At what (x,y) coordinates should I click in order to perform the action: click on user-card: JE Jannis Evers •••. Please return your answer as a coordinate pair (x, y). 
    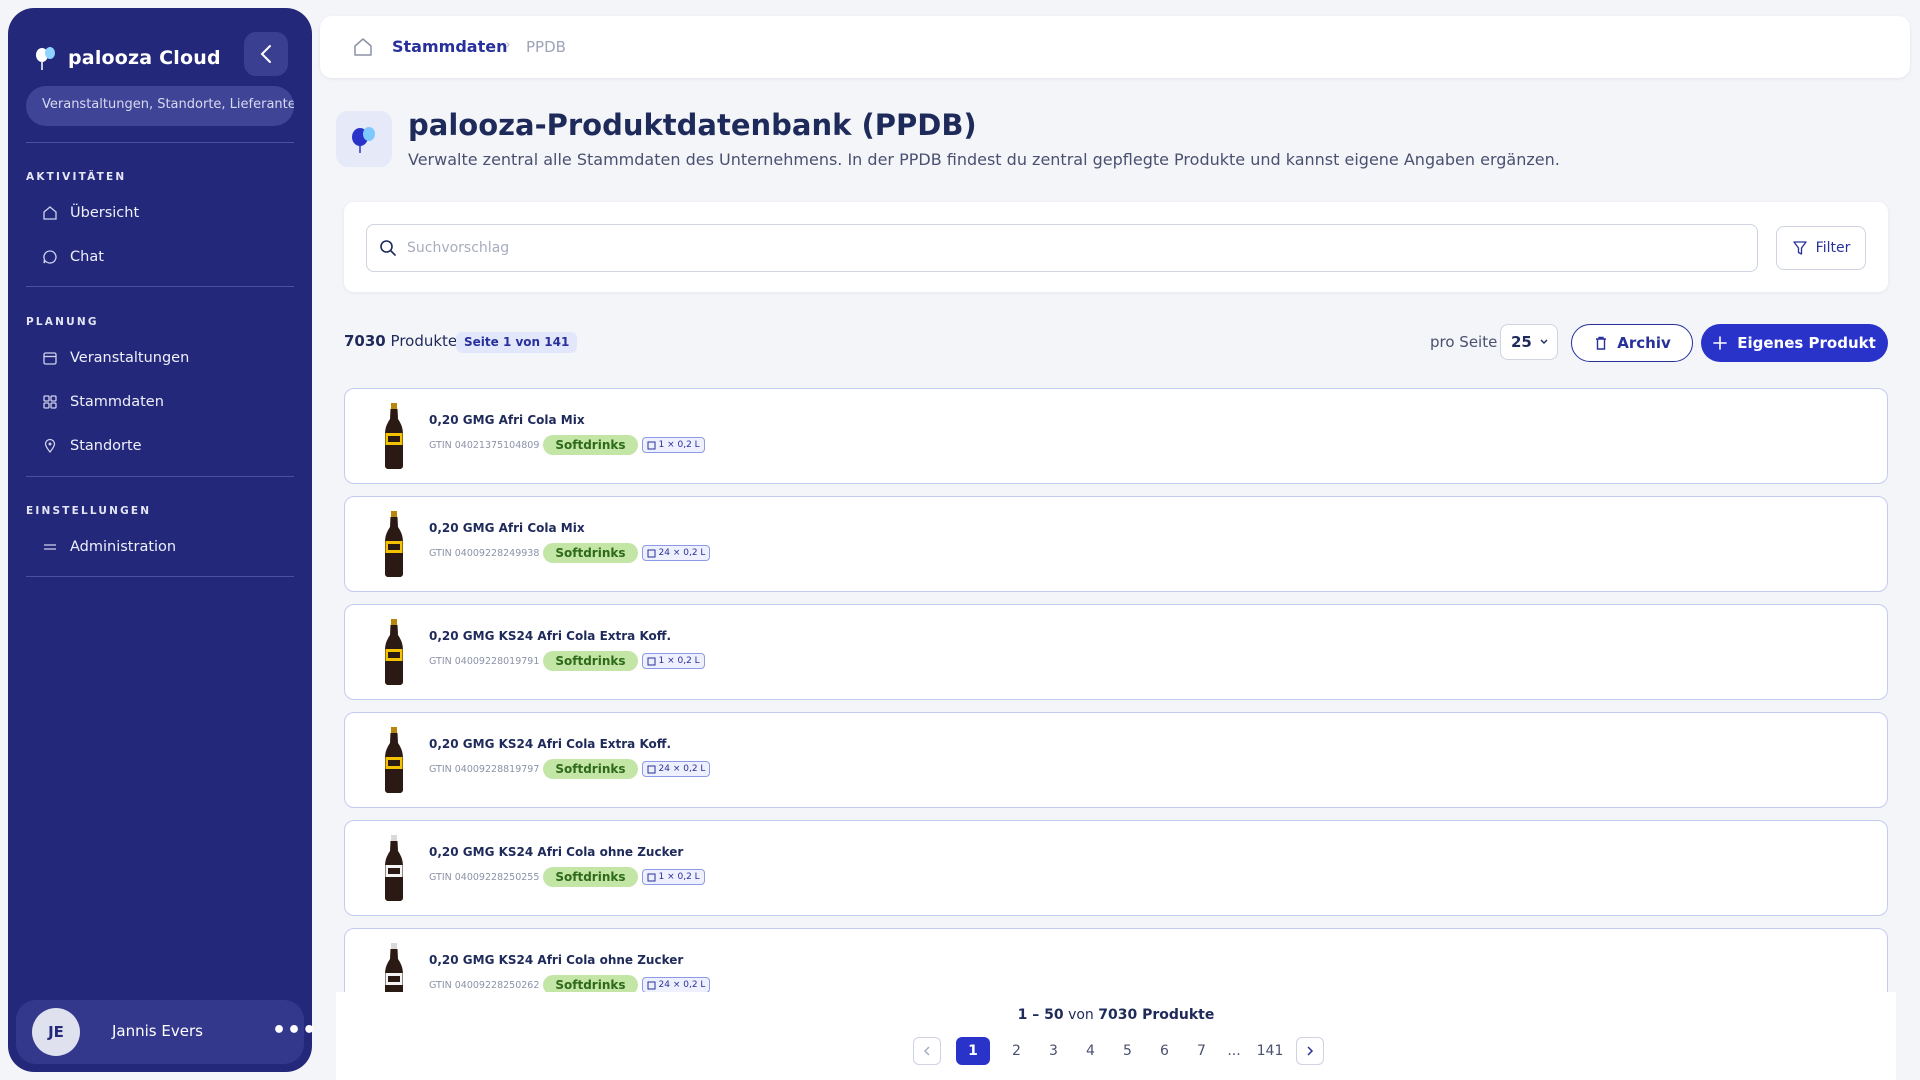
    Looking at the image, I should click on (166, 1032).